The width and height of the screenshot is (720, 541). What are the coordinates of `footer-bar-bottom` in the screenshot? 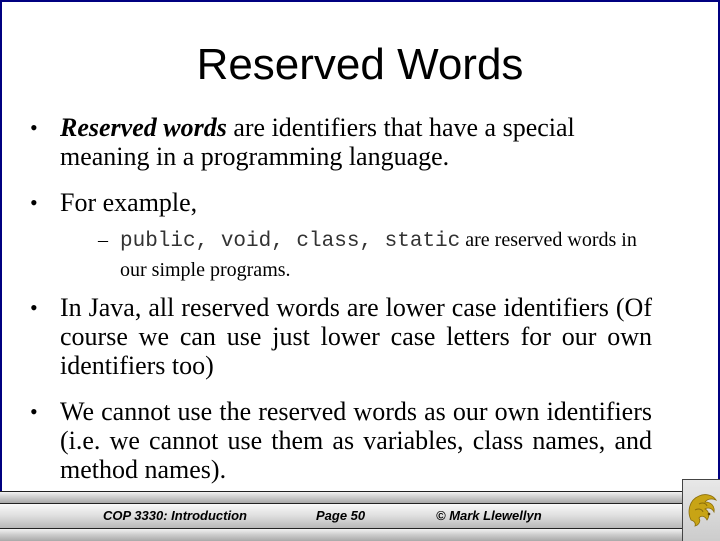 It's located at (360, 534).